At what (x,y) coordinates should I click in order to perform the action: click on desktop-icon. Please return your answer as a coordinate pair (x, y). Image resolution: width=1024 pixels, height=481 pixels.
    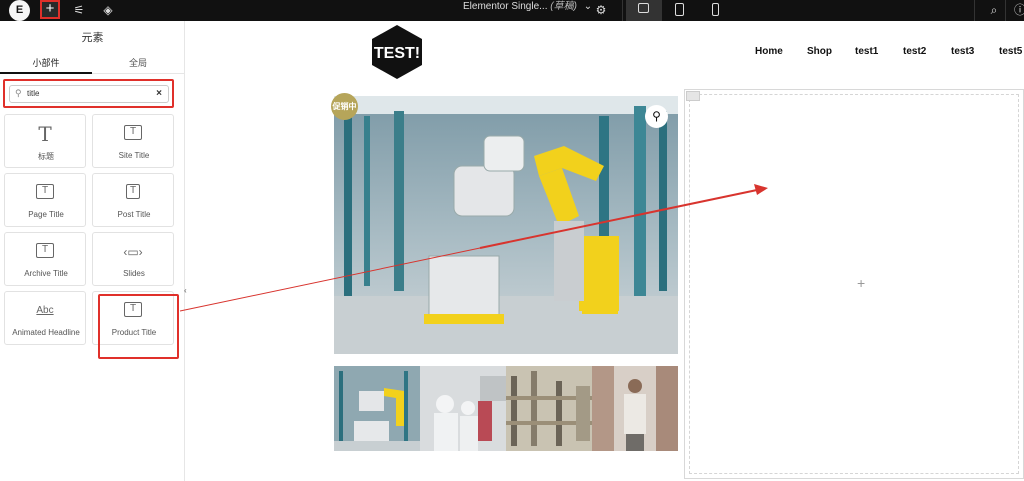
    Looking at the image, I should click on (644, 10).